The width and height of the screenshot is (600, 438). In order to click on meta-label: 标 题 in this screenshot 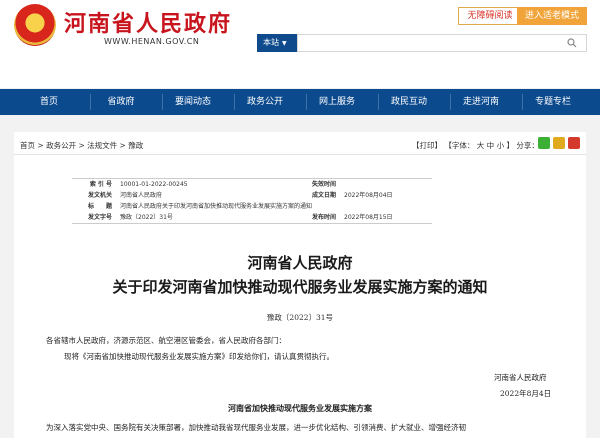, I will do `click(99, 206)`.